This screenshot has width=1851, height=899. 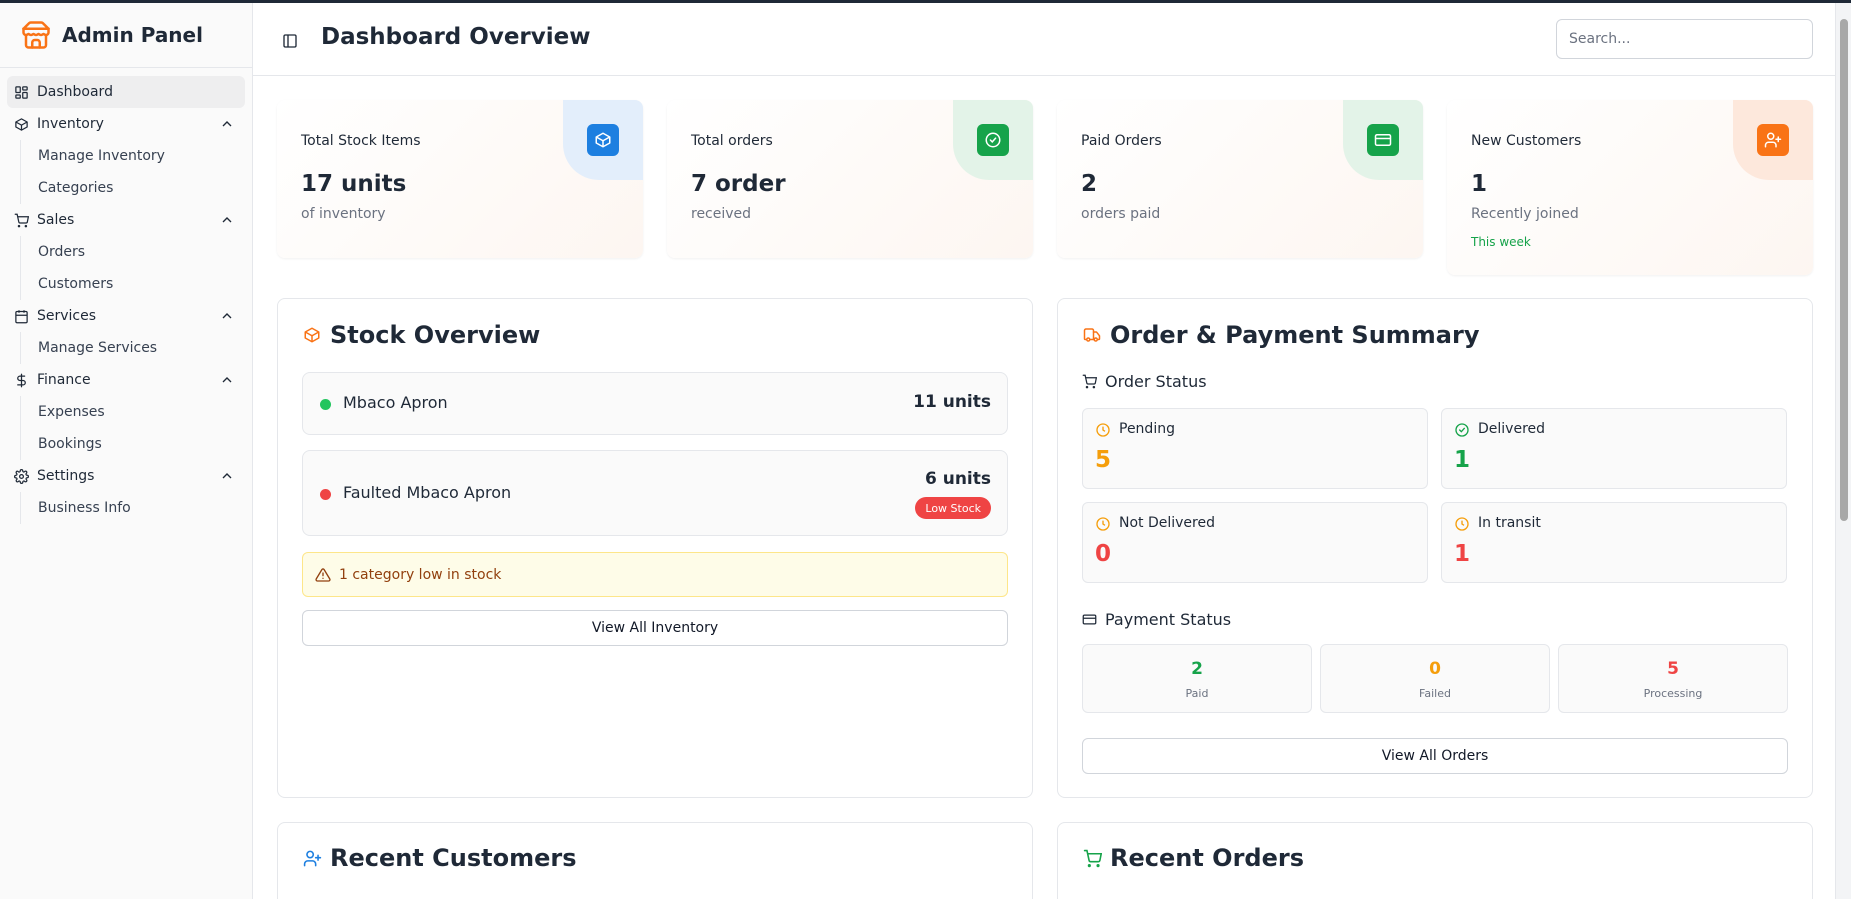 What do you see at coordinates (655, 403) in the screenshot?
I see `stock-item-row: Mbaco Apron 11 units` at bounding box center [655, 403].